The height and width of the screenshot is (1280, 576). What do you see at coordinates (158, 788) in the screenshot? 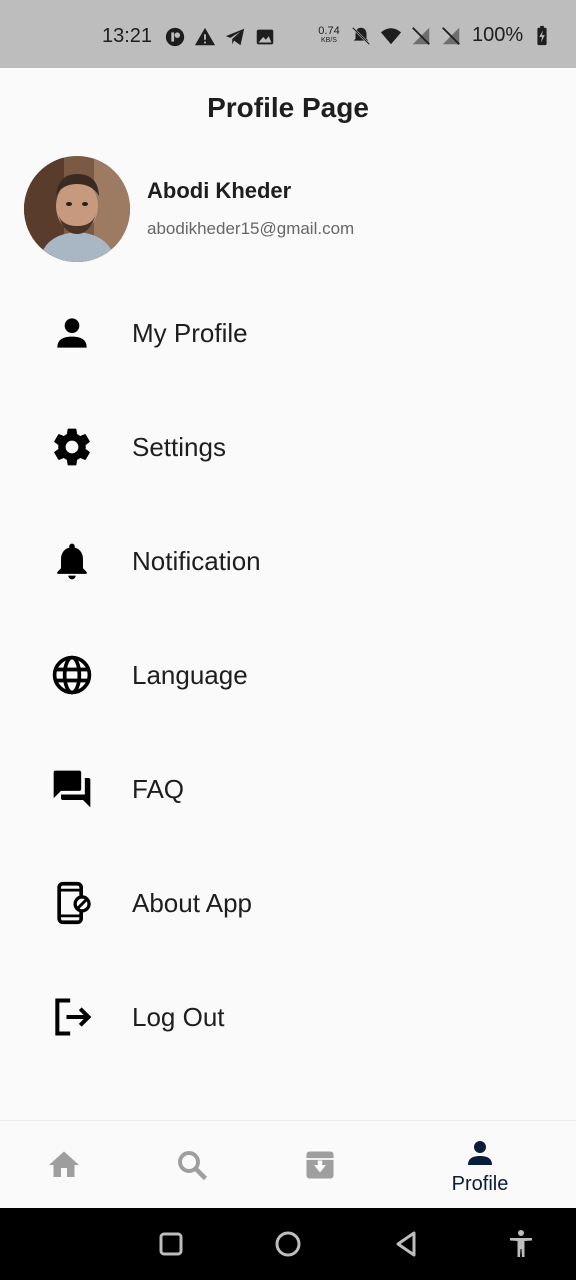
I see `menu-item-label: FAQ` at bounding box center [158, 788].